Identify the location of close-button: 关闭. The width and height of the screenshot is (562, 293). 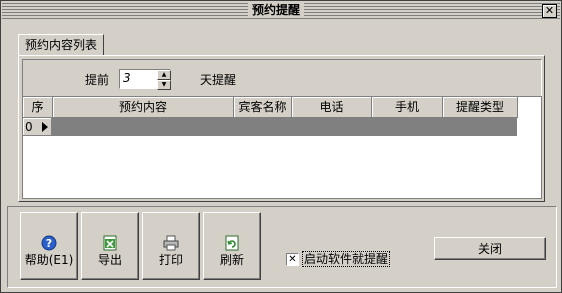
(490, 248).